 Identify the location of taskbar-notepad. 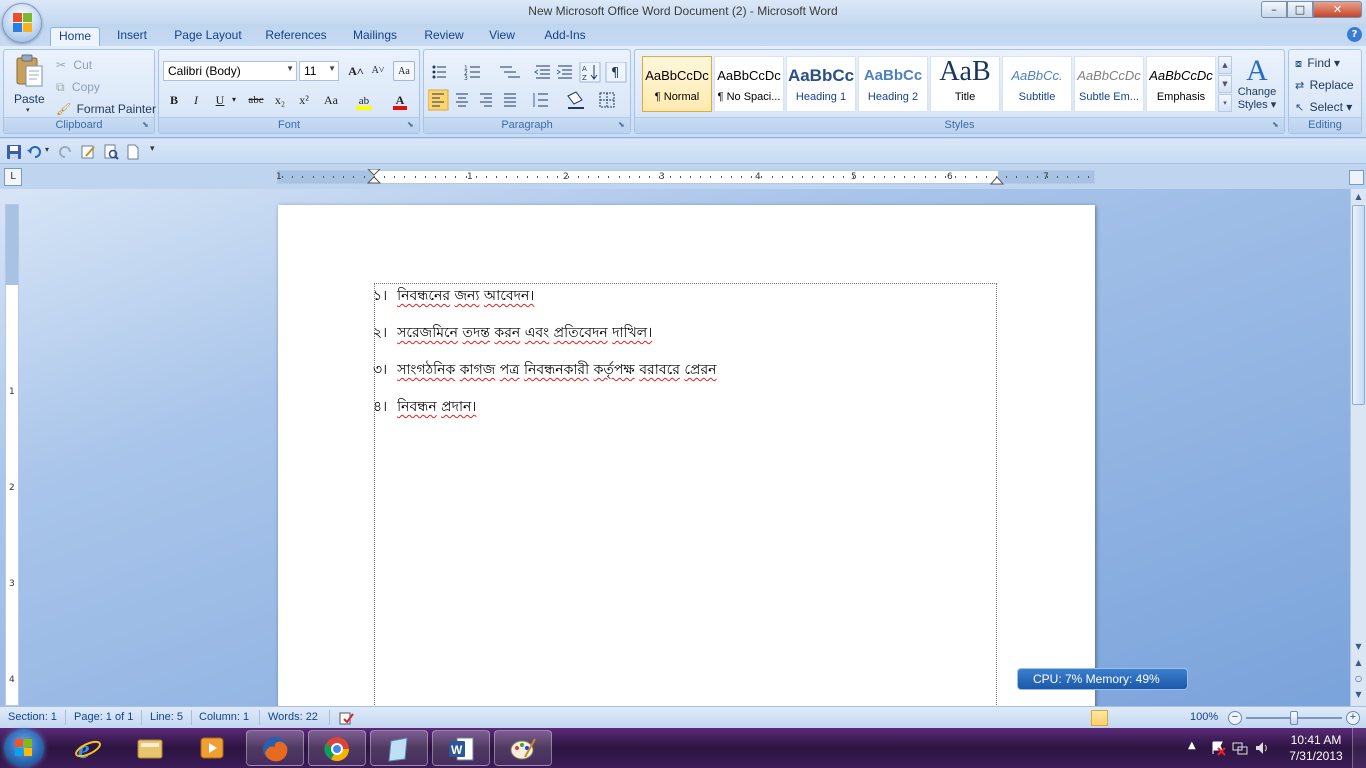
(399, 748).